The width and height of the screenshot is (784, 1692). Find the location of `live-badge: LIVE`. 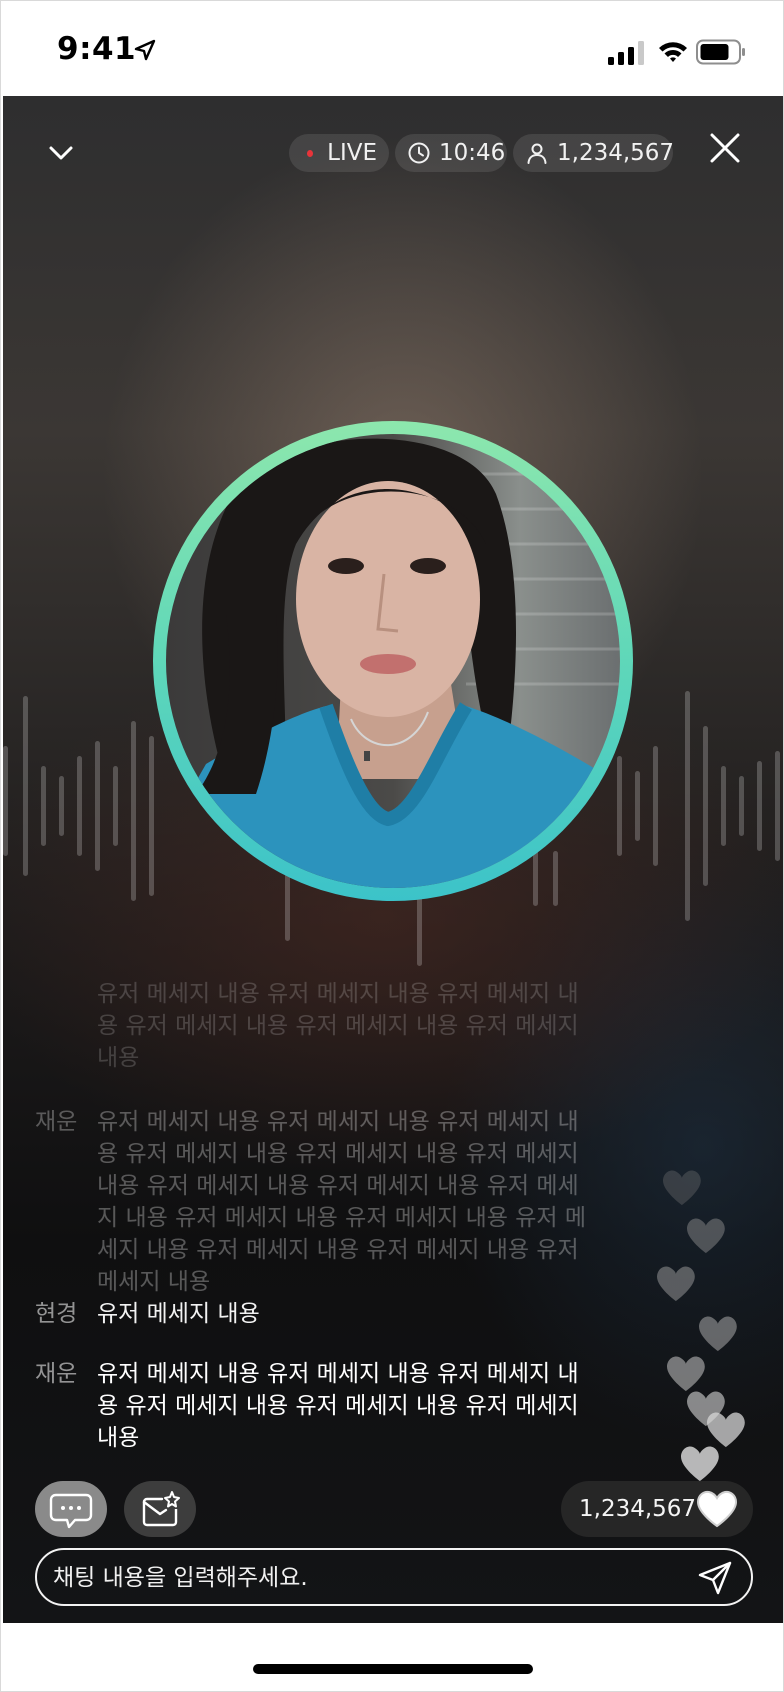

live-badge: LIVE is located at coordinates (339, 153).